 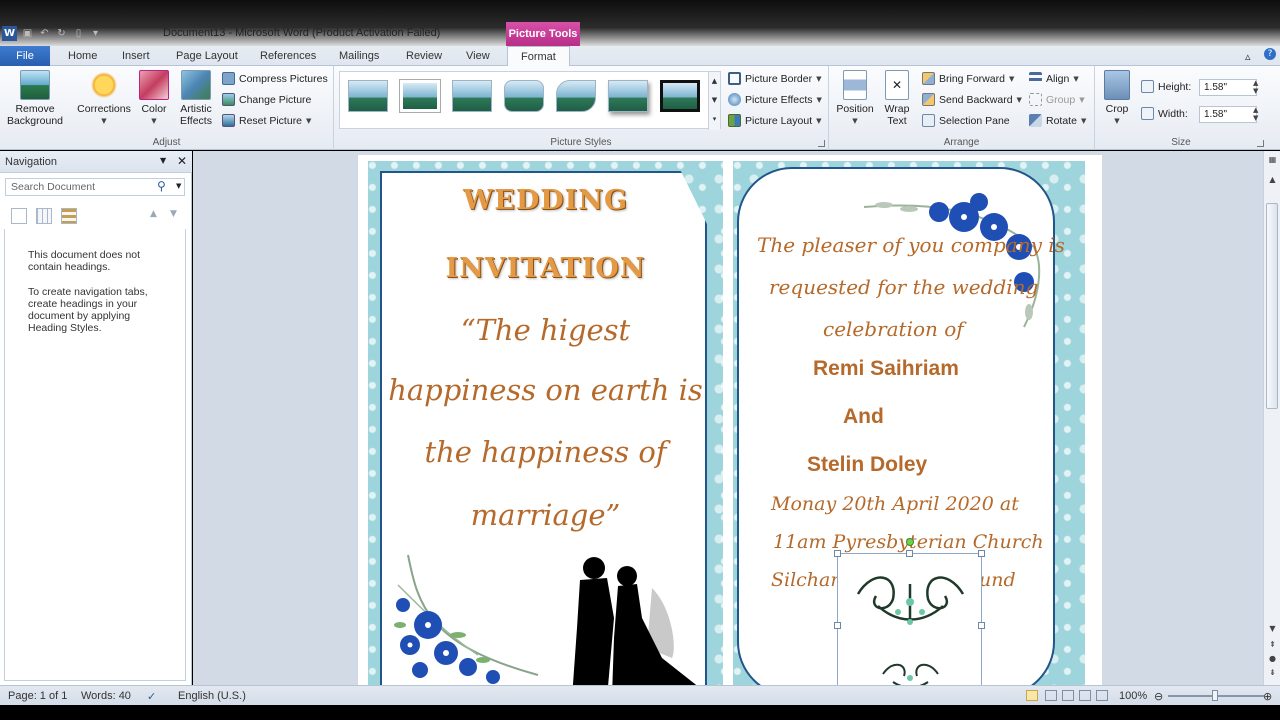 I want to click on resize-handle-top, so click(x=909, y=553).